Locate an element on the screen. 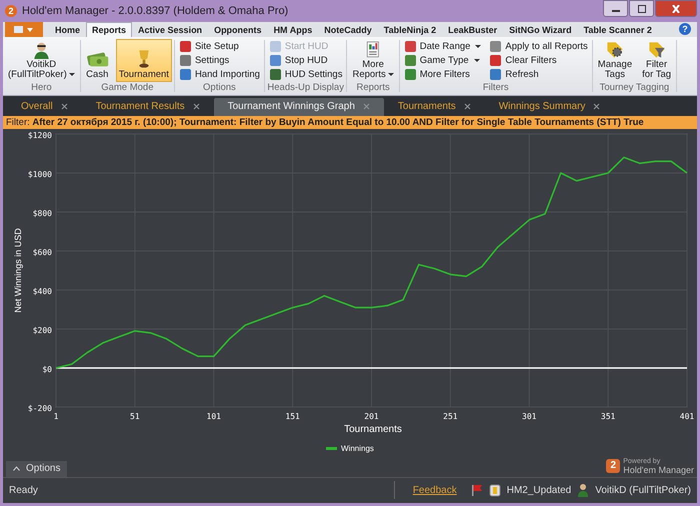  tag-with-gear-icon is located at coordinates (615, 50).